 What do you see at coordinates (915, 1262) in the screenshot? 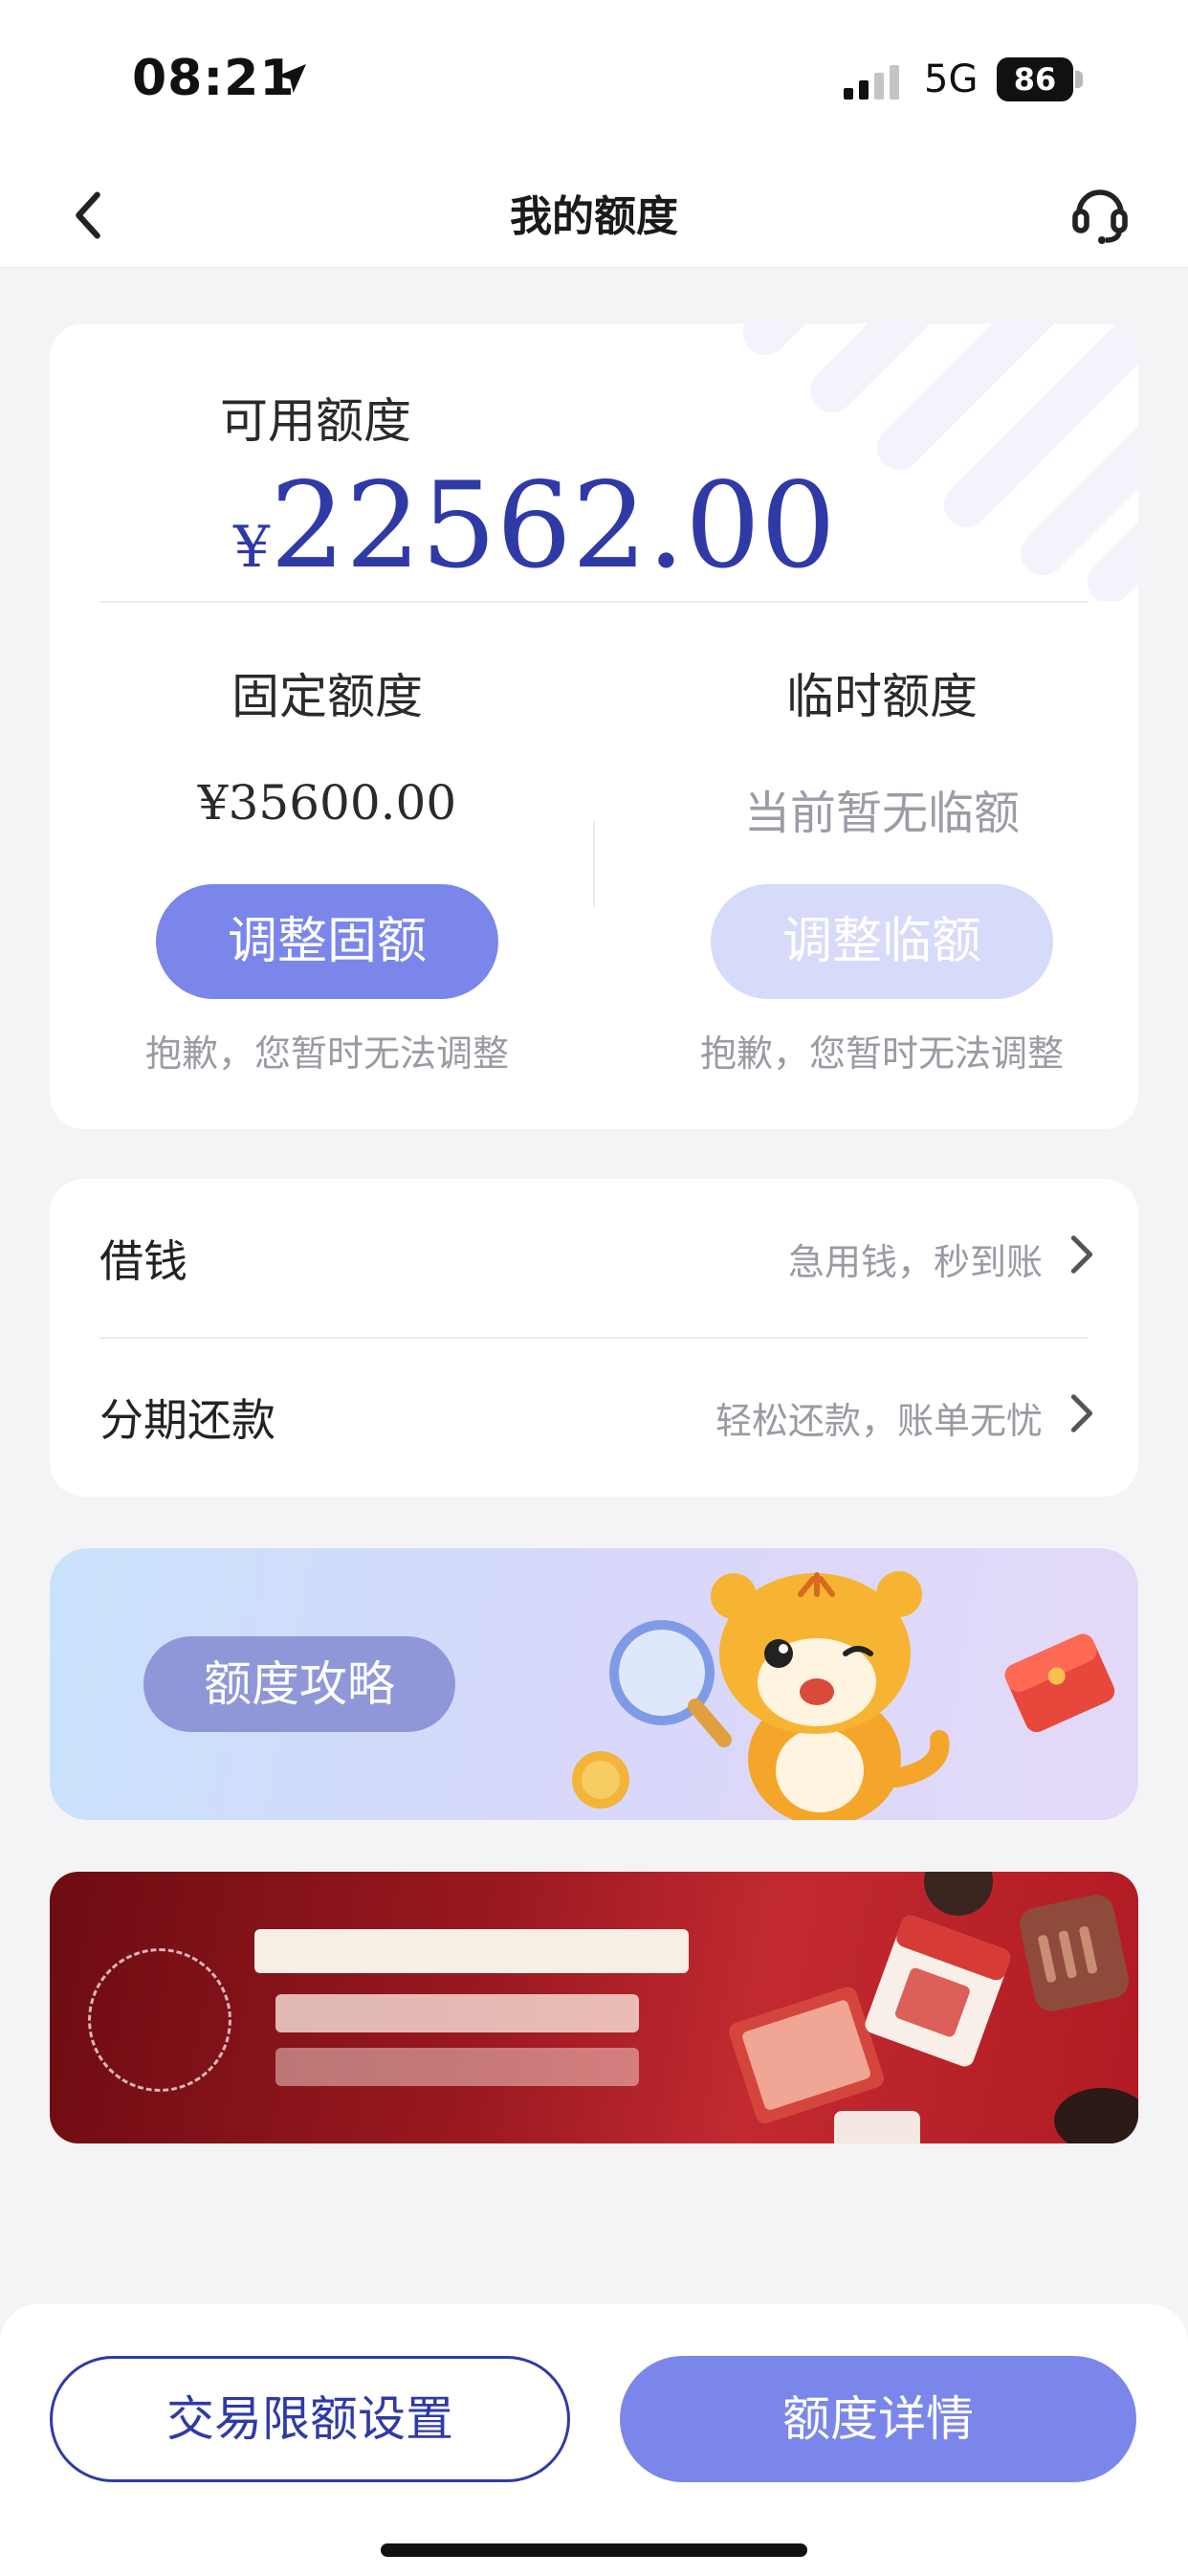
I see `menu-item-hint: 急用钱，秒到账` at bounding box center [915, 1262].